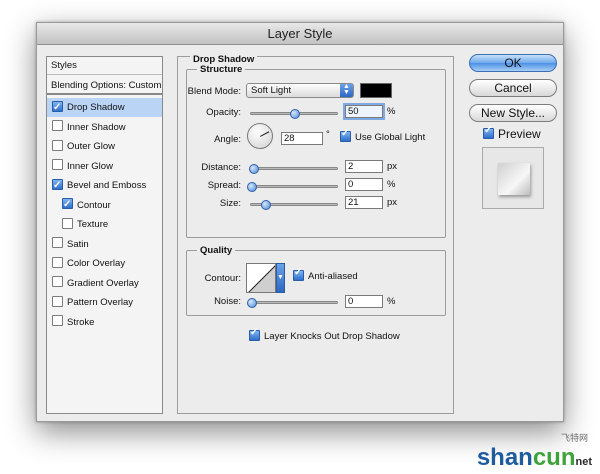 This screenshot has width=600, height=474. What do you see at coordinates (574, 438) in the screenshot?
I see `watermark-subtitle: 飞特网` at bounding box center [574, 438].